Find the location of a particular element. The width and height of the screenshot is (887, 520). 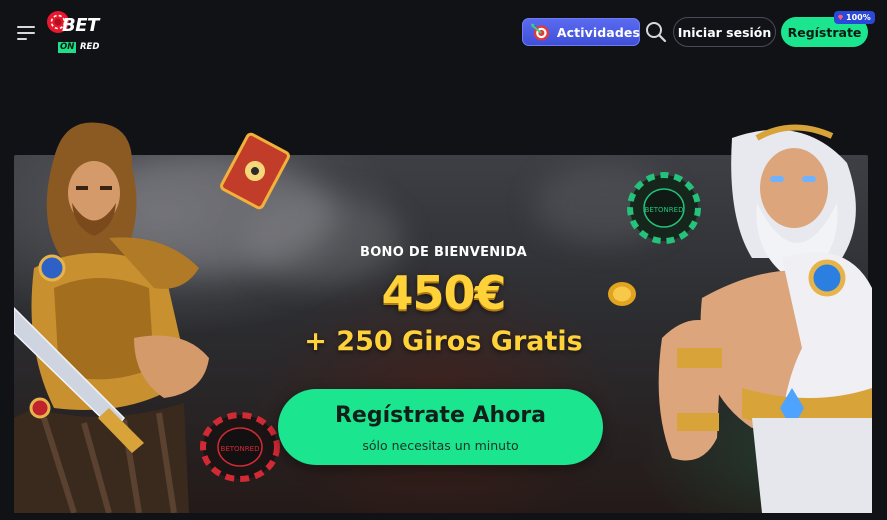

hamburger-menu-icon is located at coordinates (26, 32).